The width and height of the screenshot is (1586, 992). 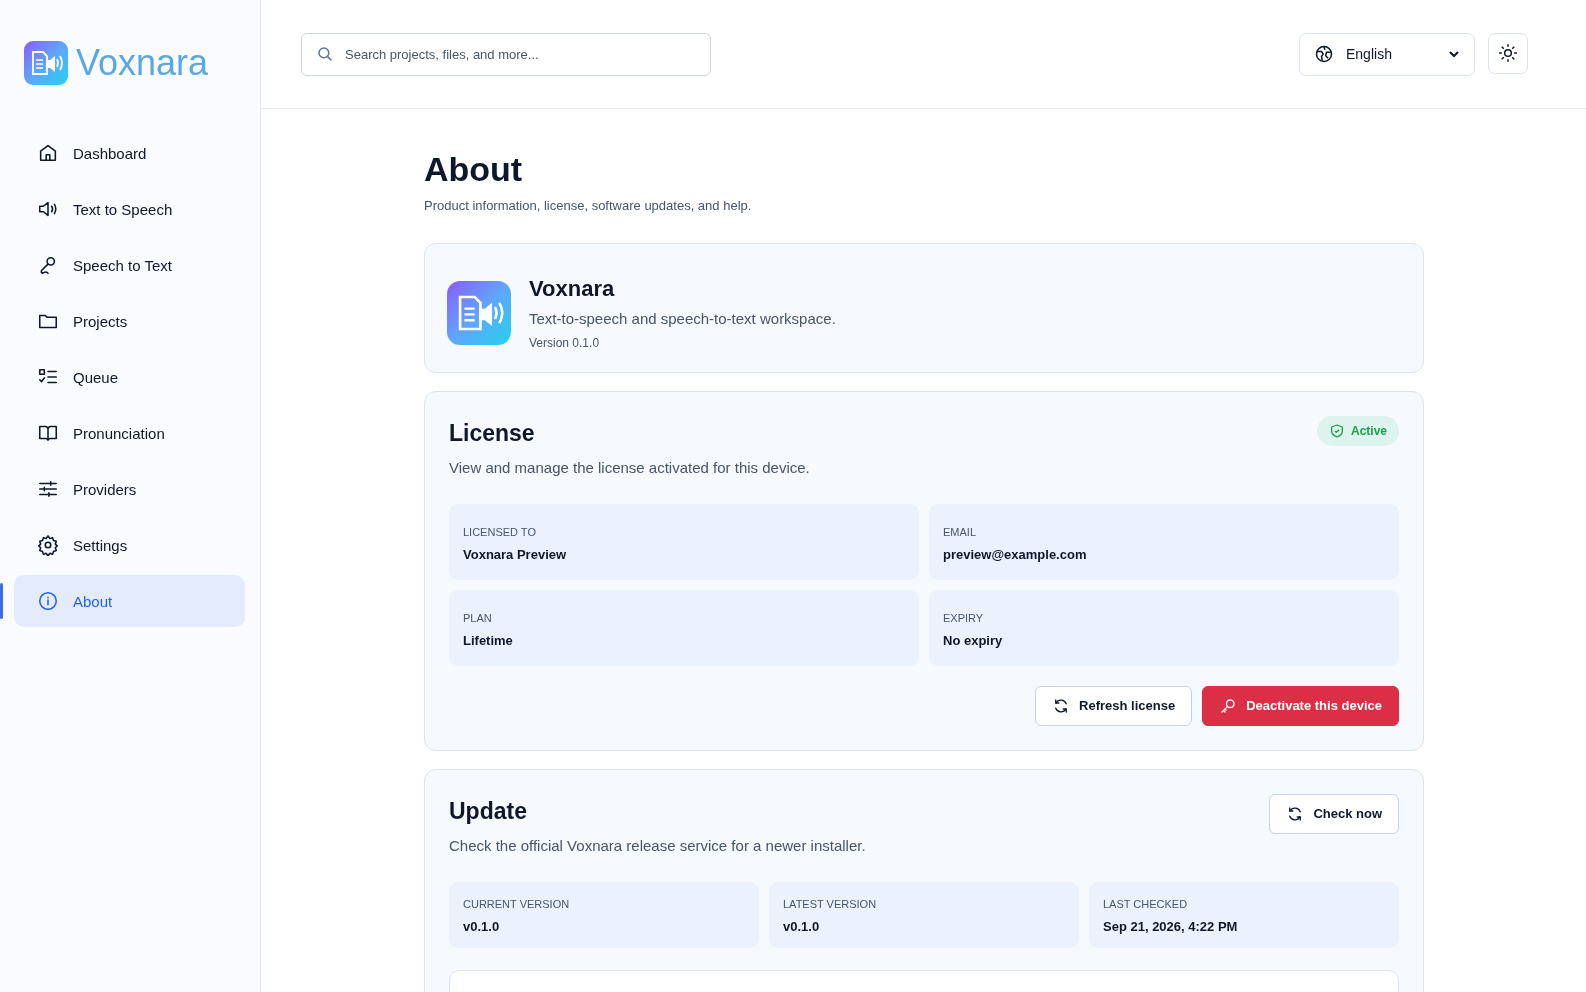 I want to click on section-title: License, so click(x=492, y=433).